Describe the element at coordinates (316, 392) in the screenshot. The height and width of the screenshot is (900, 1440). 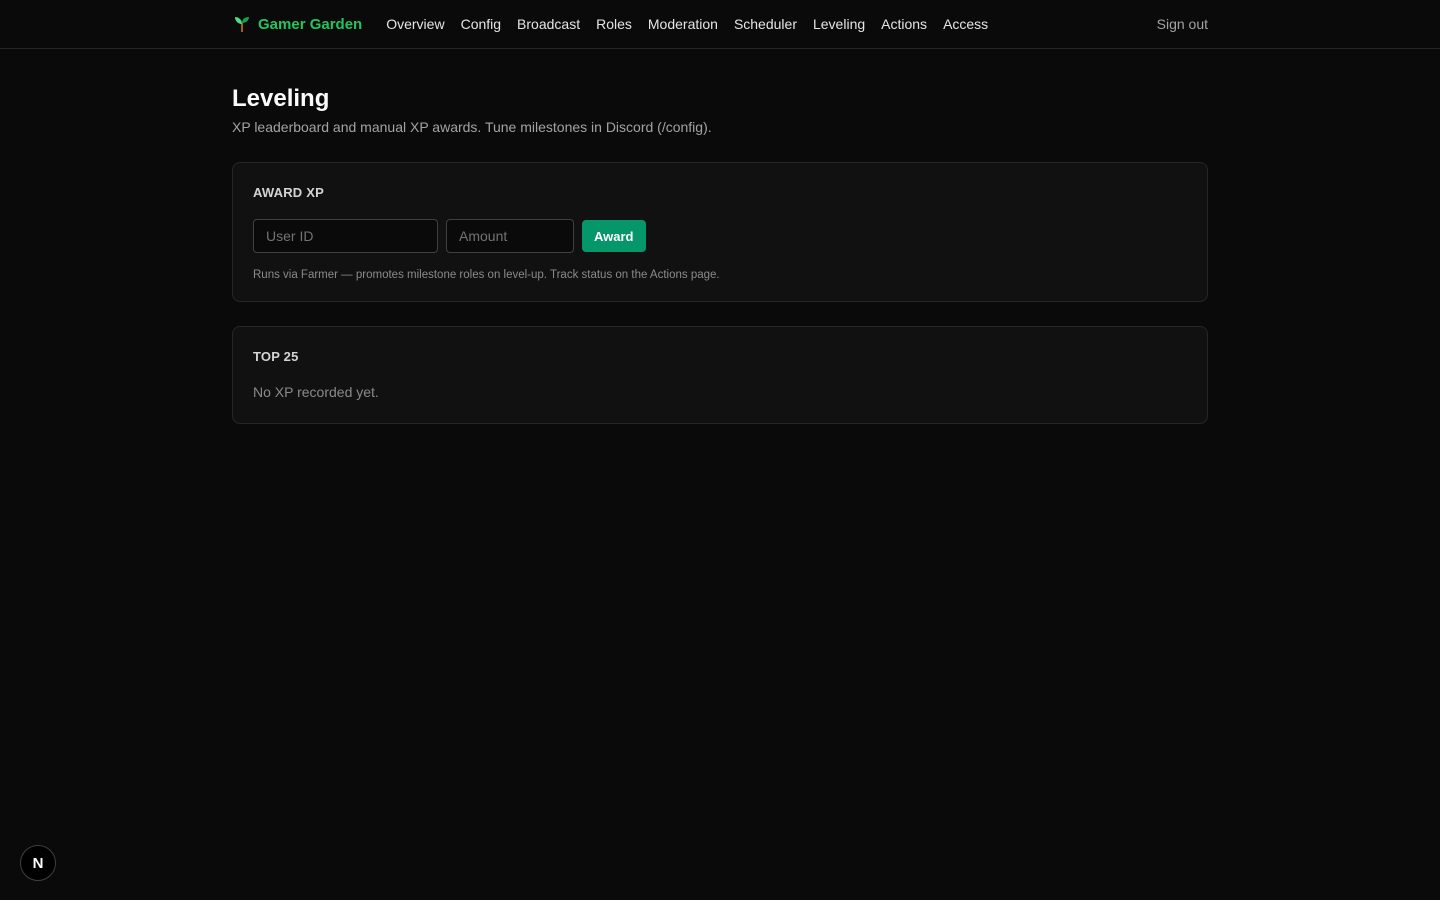
I see `leaderboard-empty-text: No XP recorded yet.` at that location.